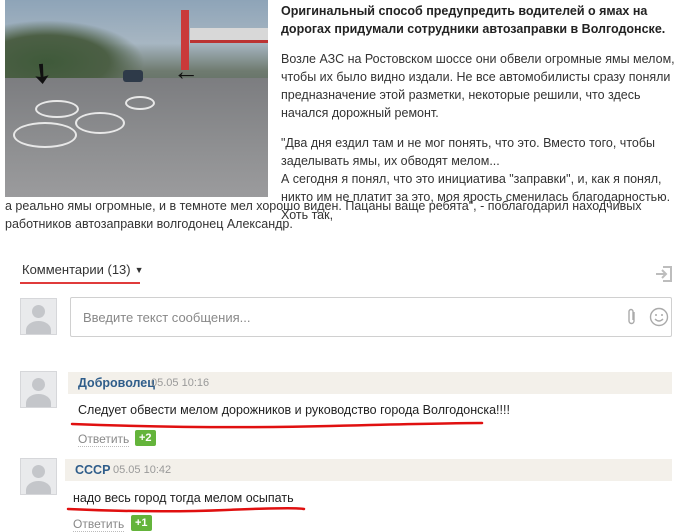 Image resolution: width=700 pixels, height=532 pixels. Describe the element at coordinates (659, 317) in the screenshot. I see `smiley-icon` at that location.